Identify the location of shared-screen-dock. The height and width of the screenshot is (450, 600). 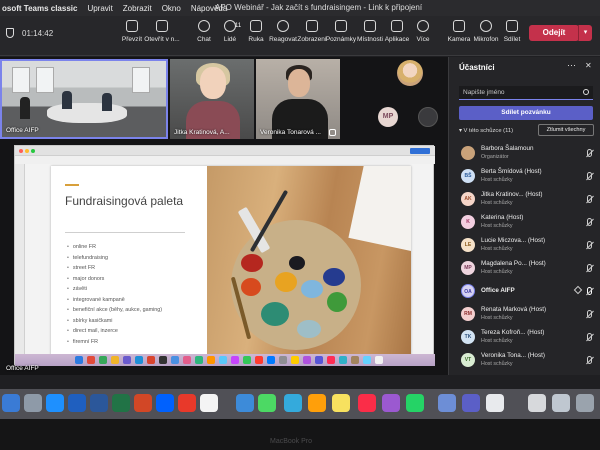
(225, 360).